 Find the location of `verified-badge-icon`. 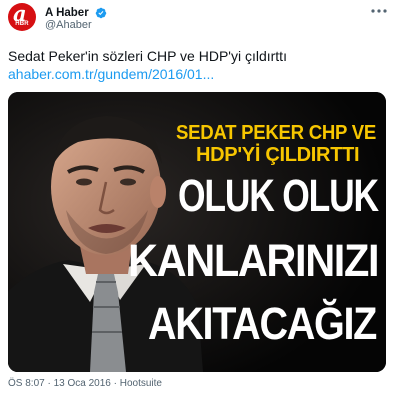

verified-badge-icon is located at coordinates (101, 13).